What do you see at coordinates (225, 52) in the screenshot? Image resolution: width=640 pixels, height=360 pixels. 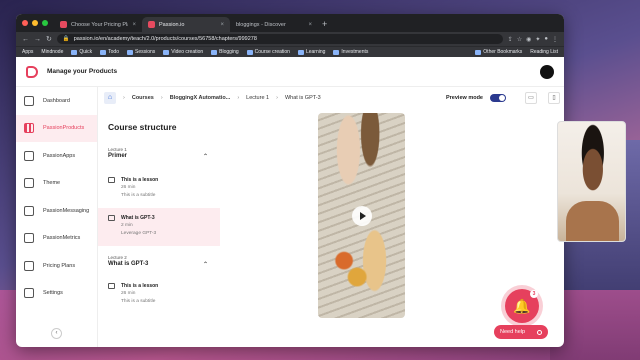 I see `bookmark-blogging: Blogging` at bounding box center [225, 52].